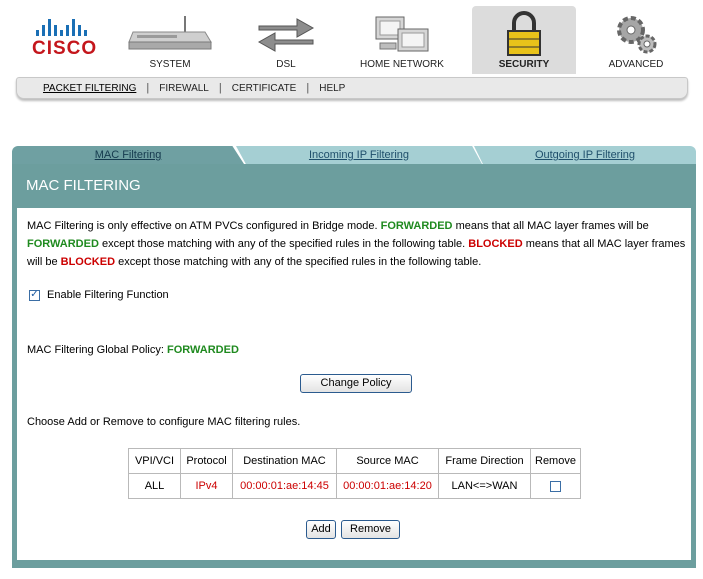  What do you see at coordinates (34, 295) in the screenshot?
I see `enable-filtering-checkbox: ✓` at bounding box center [34, 295].